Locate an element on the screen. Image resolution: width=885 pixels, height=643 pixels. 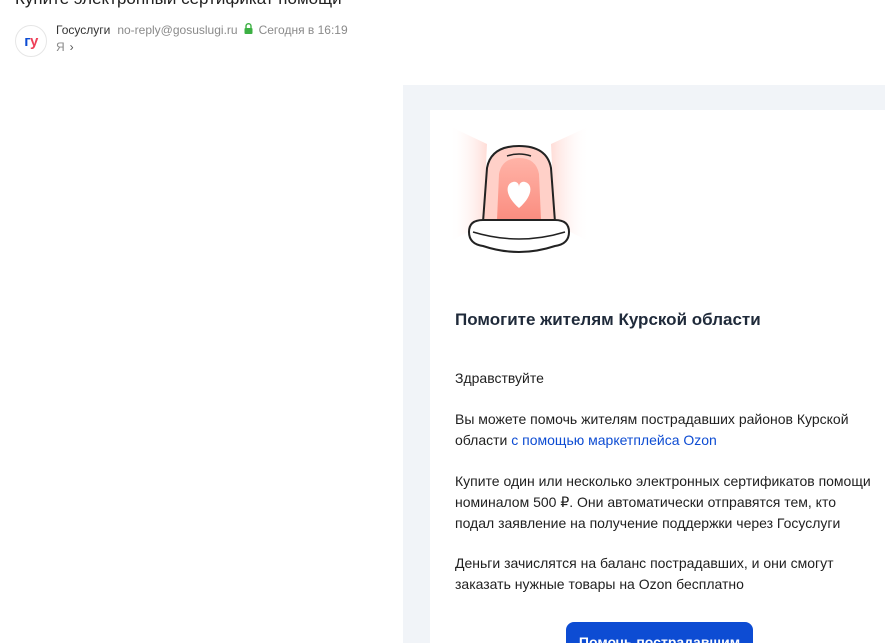
sender-name: Госуслуги is located at coordinates (83, 30).